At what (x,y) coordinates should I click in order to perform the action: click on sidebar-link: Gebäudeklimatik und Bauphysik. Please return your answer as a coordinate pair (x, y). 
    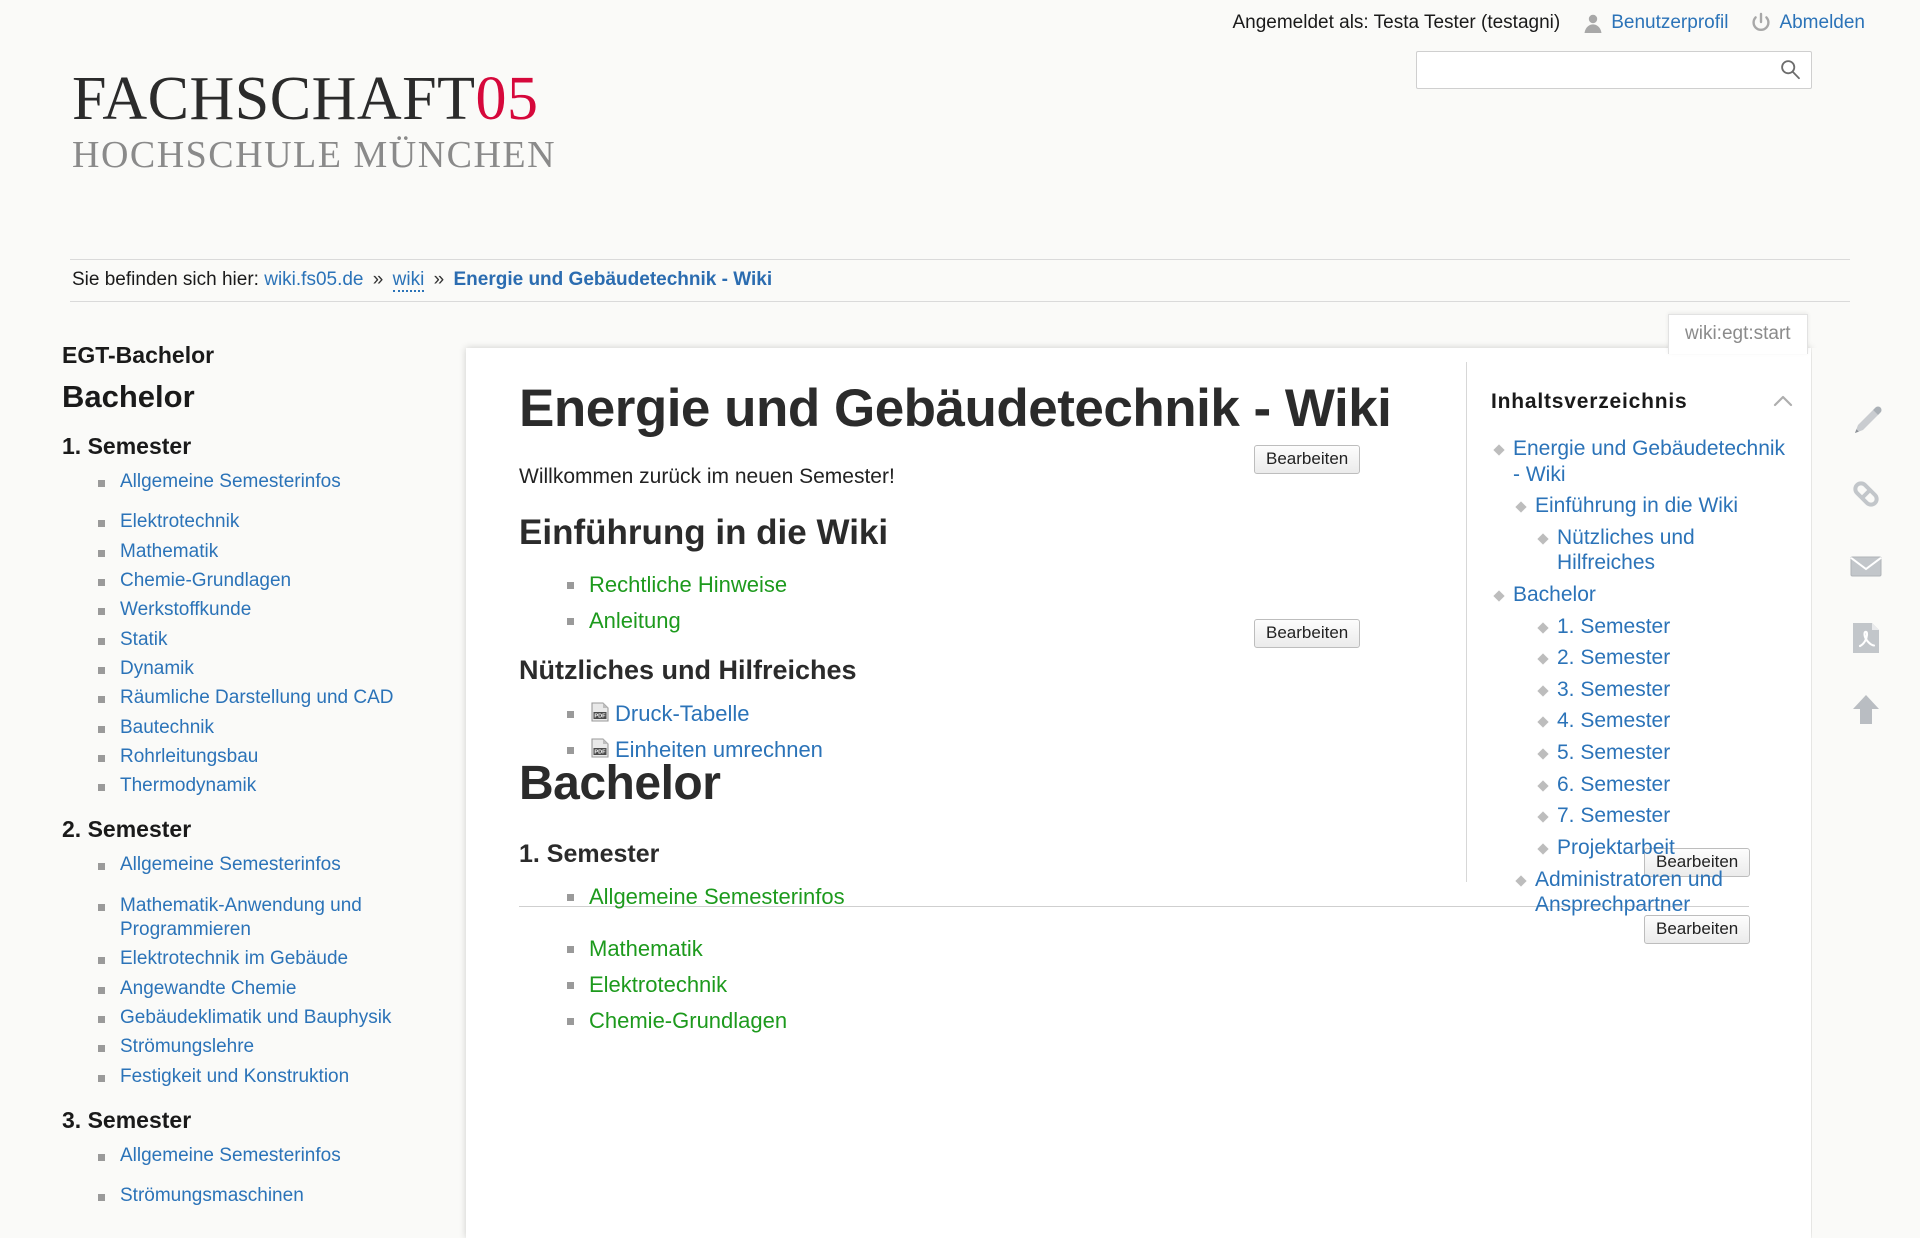
    Looking at the image, I should click on (255, 1017).